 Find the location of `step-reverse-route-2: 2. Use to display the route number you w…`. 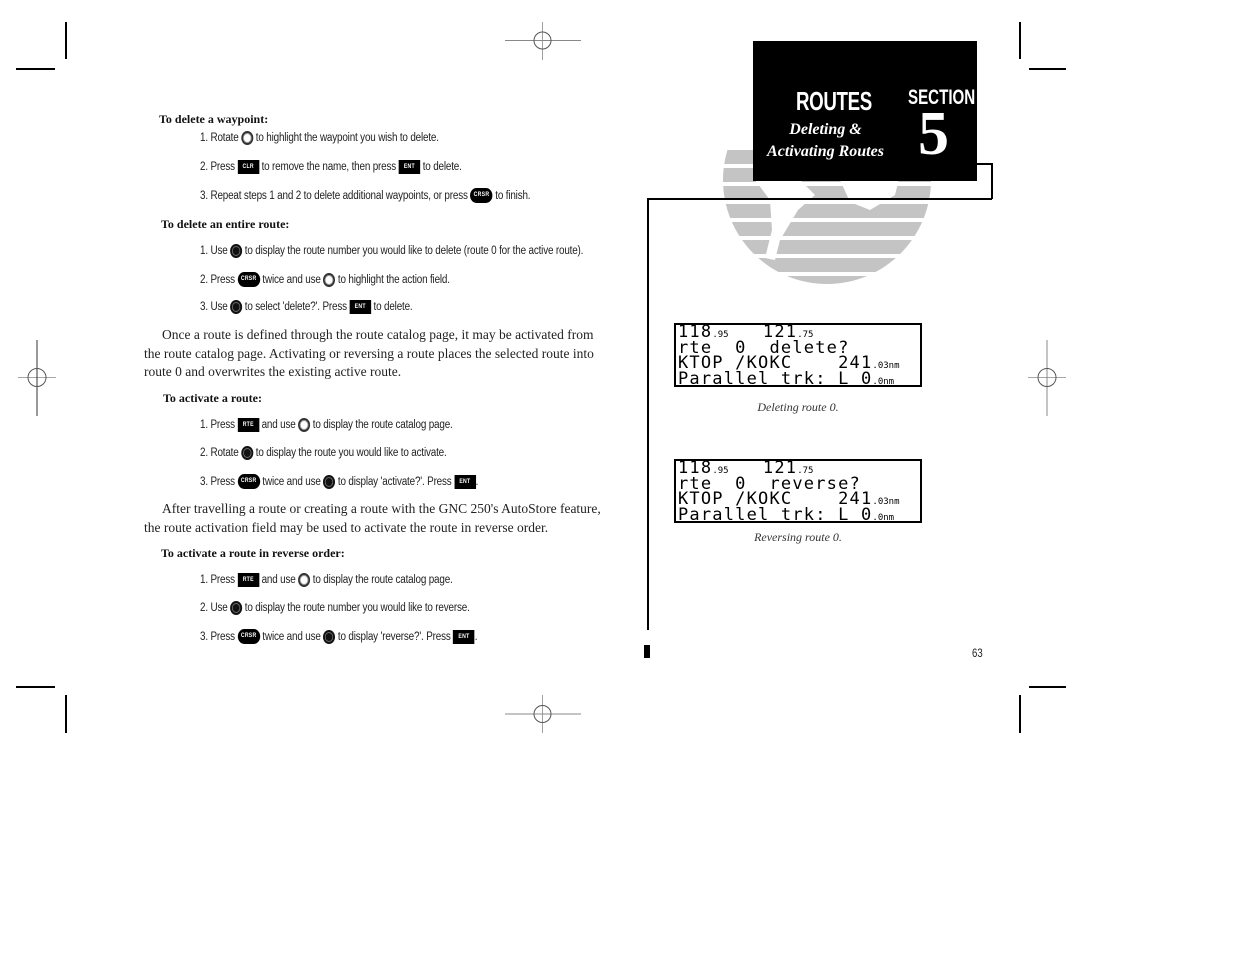

step-reverse-route-2: 2. Use to display the route number you w… is located at coordinates (335, 608).